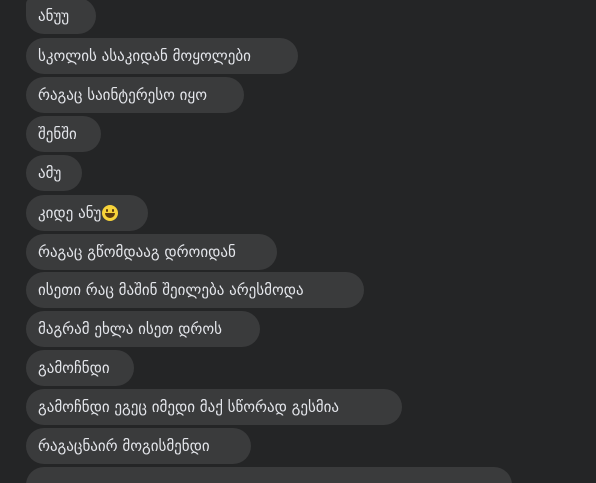 This screenshot has width=596, height=483. Describe the element at coordinates (269, 475) in the screenshot. I see `message-bubble-partial` at that location.